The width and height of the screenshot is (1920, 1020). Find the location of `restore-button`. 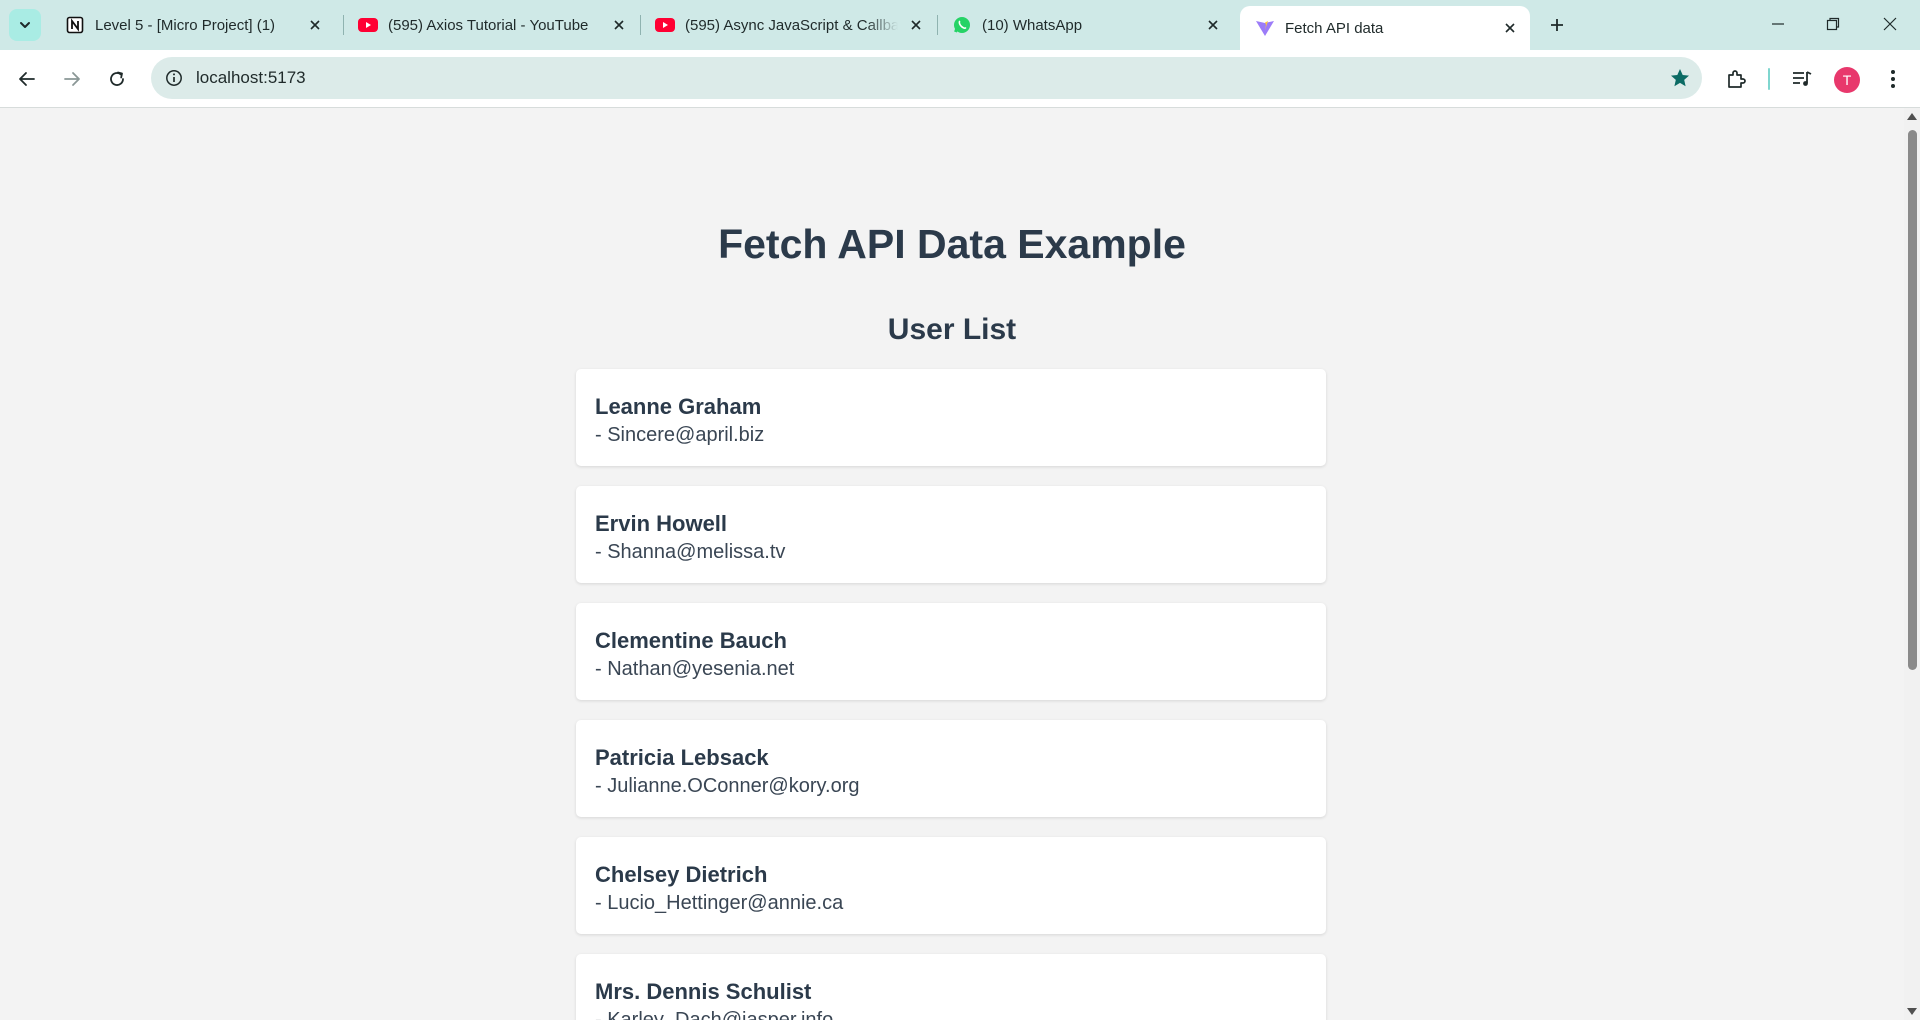

restore-button is located at coordinates (1833, 24).